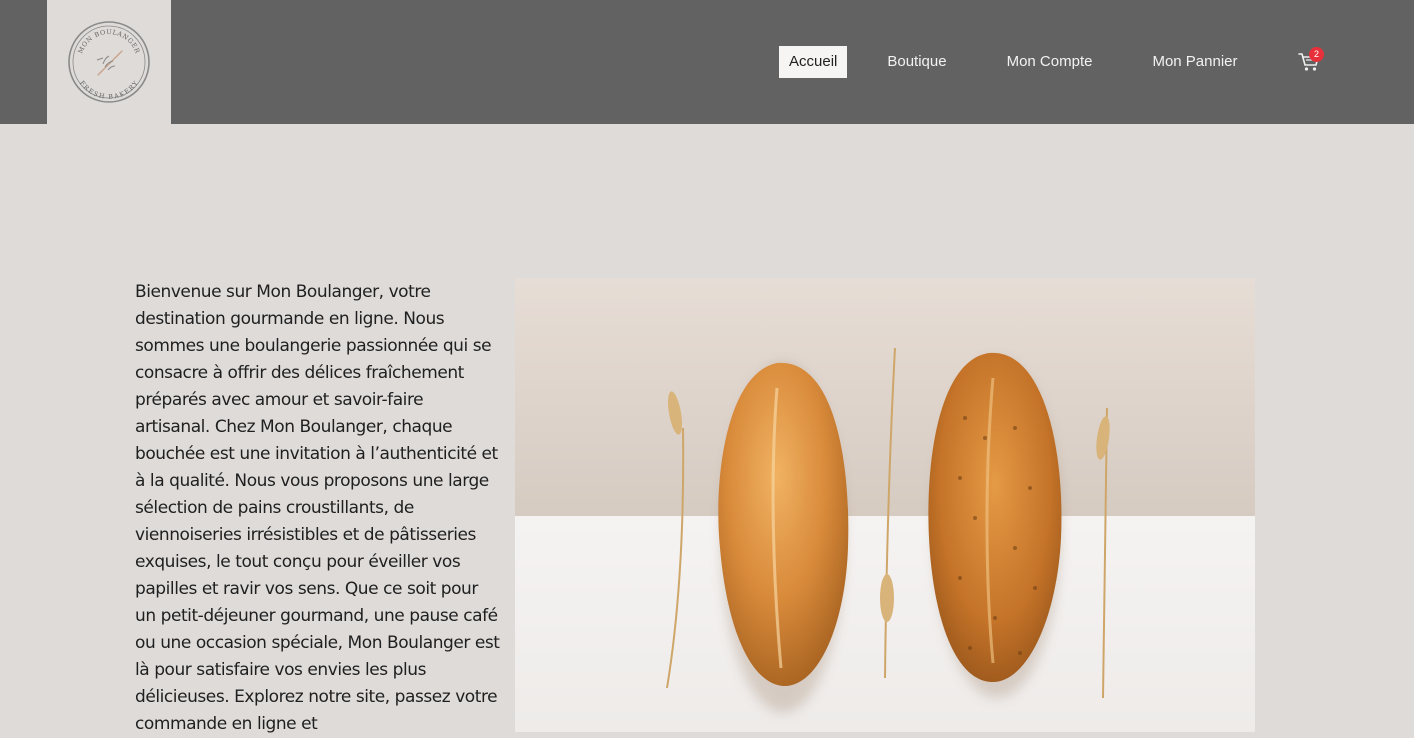 The width and height of the screenshot is (1414, 738). Describe the element at coordinates (813, 62) in the screenshot. I see `nav-item-accueil: Accueil` at that location.